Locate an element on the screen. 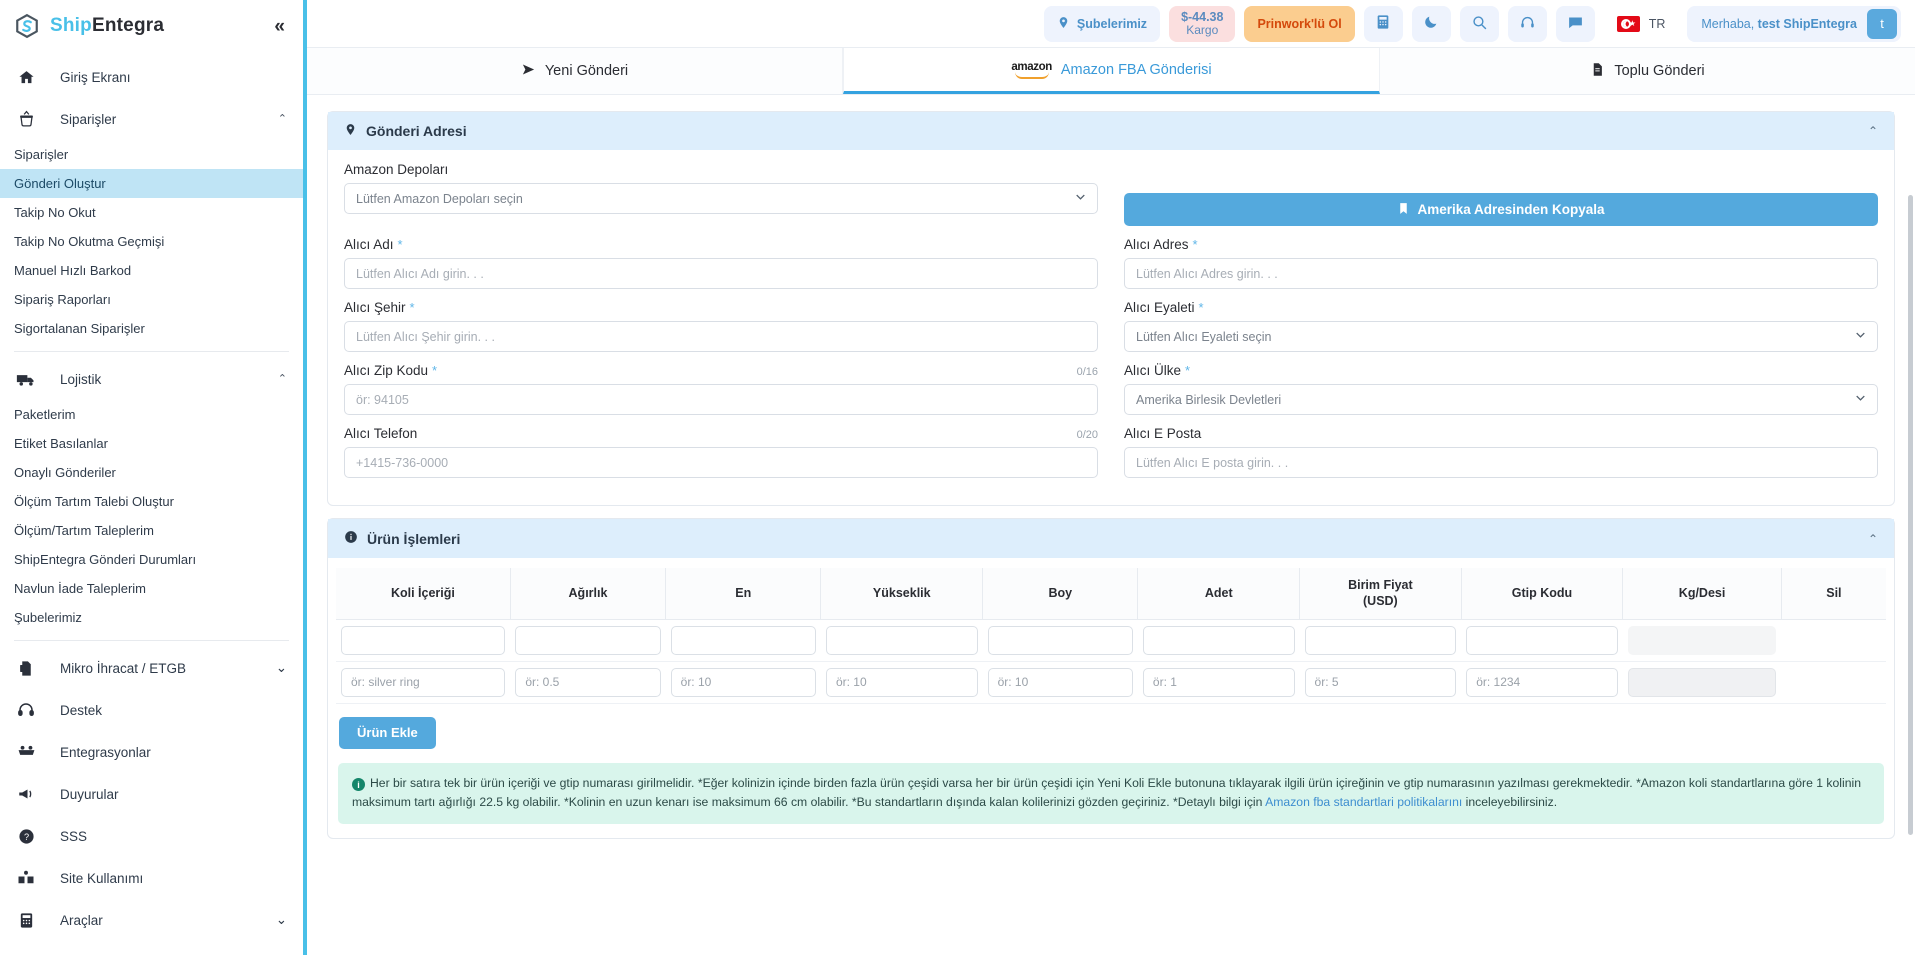 The height and width of the screenshot is (955, 1915). sidebar-item-gonderi-olustur: Gönderi Oluştur is located at coordinates (151, 183).